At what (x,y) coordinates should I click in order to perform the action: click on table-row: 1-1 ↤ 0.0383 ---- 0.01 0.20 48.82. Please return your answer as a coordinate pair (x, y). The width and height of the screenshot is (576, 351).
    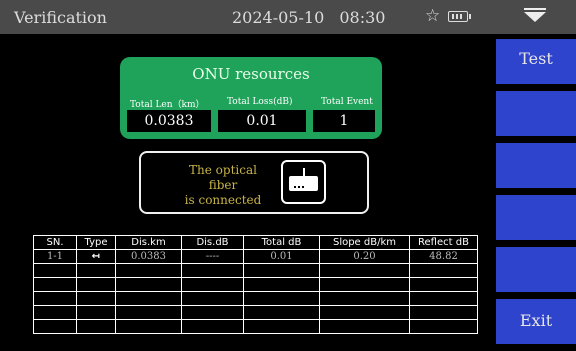
    Looking at the image, I should click on (255, 256).